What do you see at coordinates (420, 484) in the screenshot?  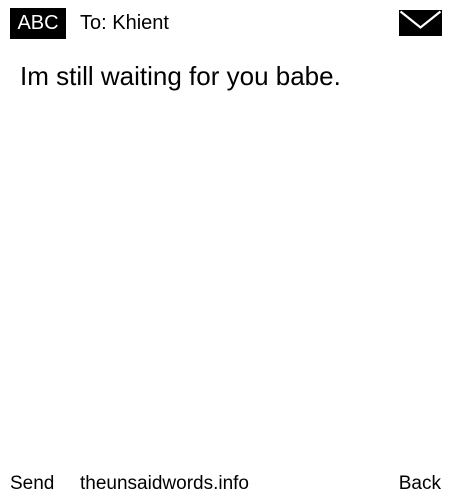 I see `back-button: Back` at bounding box center [420, 484].